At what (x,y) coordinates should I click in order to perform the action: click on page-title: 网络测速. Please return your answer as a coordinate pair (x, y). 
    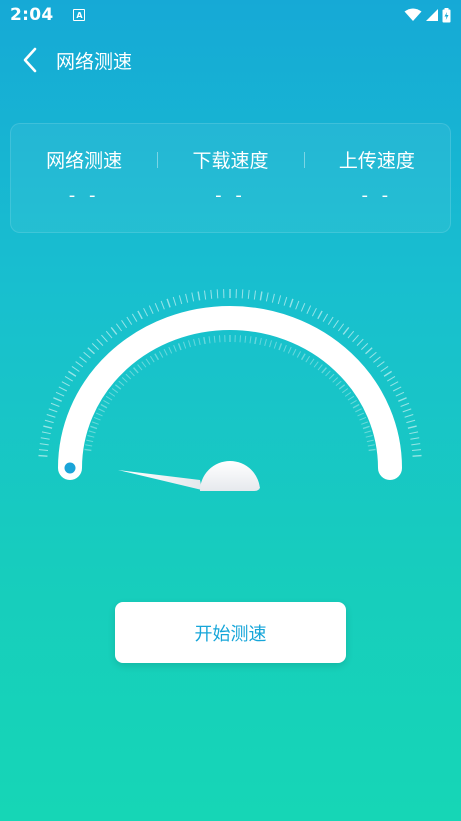
    Looking at the image, I should click on (94, 61).